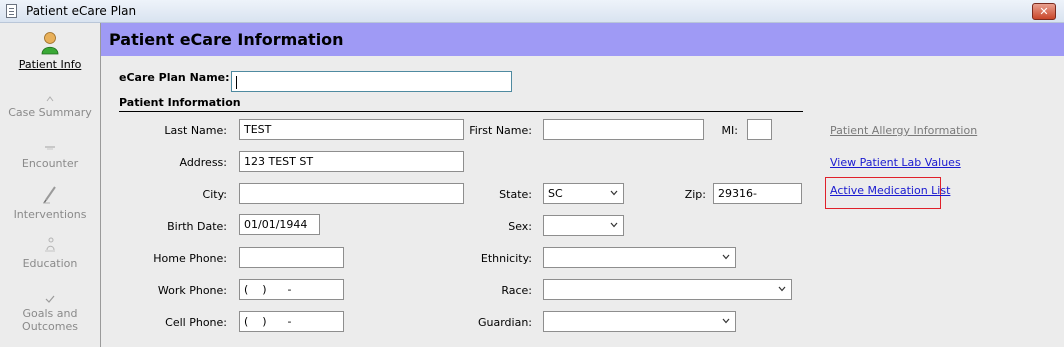  What do you see at coordinates (371, 81) in the screenshot?
I see `plan-name-input` at bounding box center [371, 81].